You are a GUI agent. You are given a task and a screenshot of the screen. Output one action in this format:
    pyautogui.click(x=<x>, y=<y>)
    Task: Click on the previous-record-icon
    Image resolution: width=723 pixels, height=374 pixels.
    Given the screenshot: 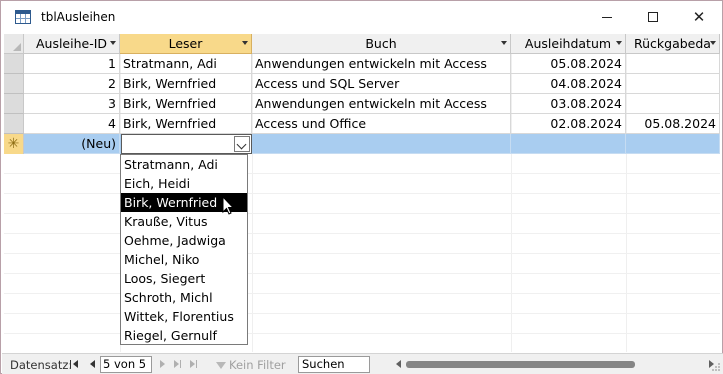 What is the action you would take?
    pyautogui.click(x=92, y=364)
    